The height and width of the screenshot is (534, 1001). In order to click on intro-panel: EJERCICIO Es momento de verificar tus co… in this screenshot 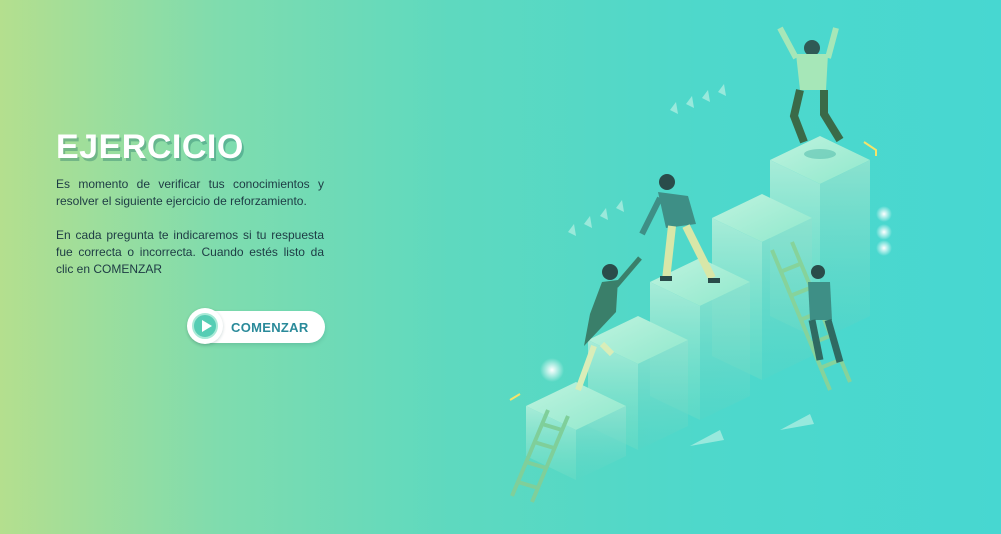, I will do `click(190, 203)`.